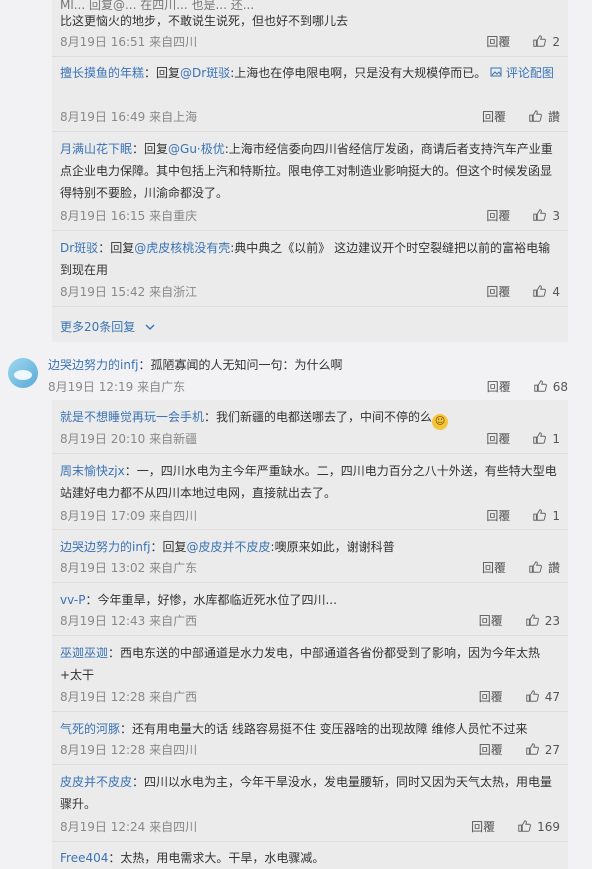 This screenshot has height=869, width=592. Describe the element at coordinates (103, 621) in the screenshot. I see `reply-date: 8月19日 12:43` at that location.